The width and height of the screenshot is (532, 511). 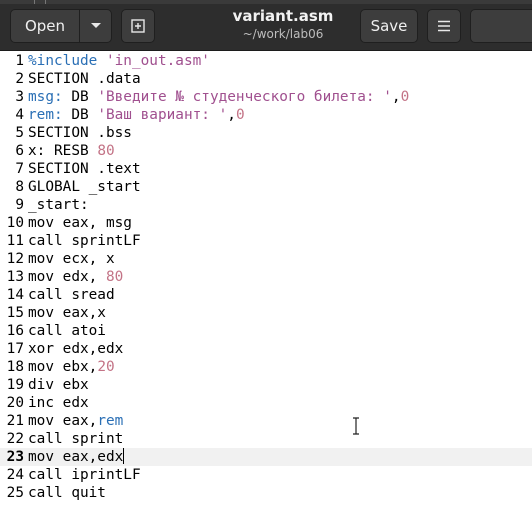 I want to click on new-tab-button, so click(x=138, y=26).